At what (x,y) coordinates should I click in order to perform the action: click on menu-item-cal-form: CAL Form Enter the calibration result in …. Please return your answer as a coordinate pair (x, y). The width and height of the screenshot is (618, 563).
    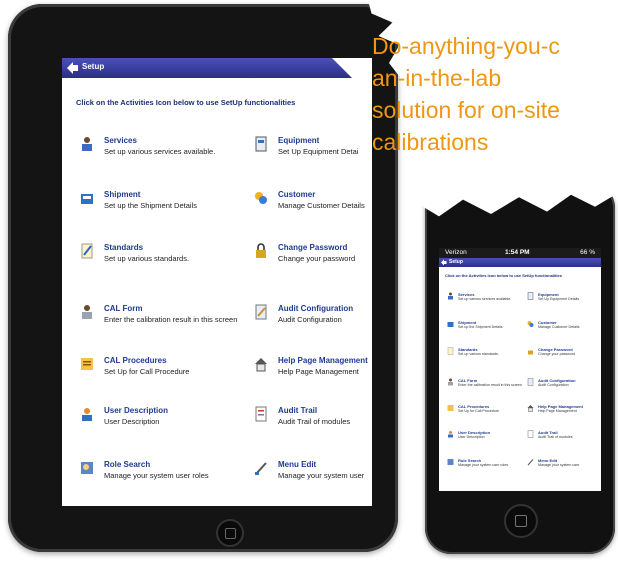
    Looking at the image, I should click on (486, 385).